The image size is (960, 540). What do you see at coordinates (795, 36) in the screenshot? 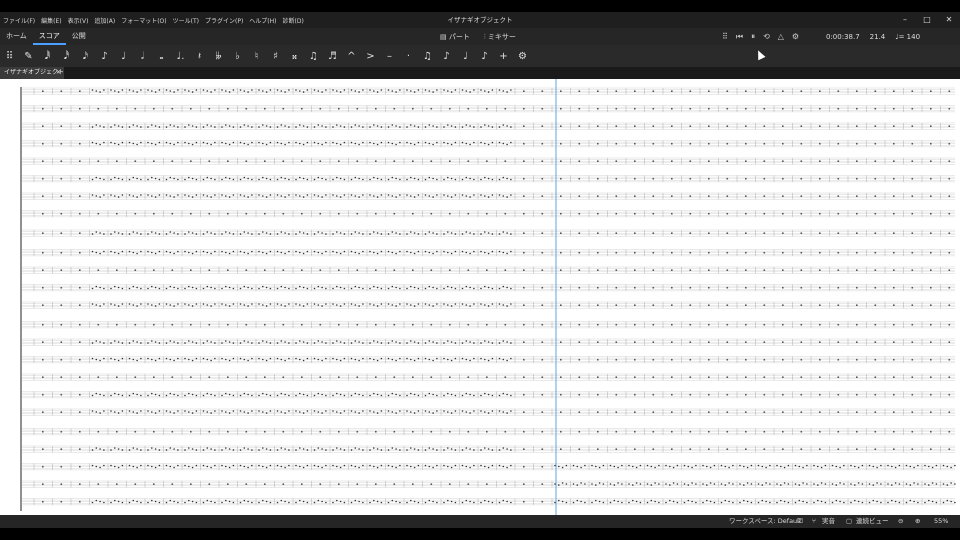
I see `playback-settings-icon: ⚙` at bounding box center [795, 36].